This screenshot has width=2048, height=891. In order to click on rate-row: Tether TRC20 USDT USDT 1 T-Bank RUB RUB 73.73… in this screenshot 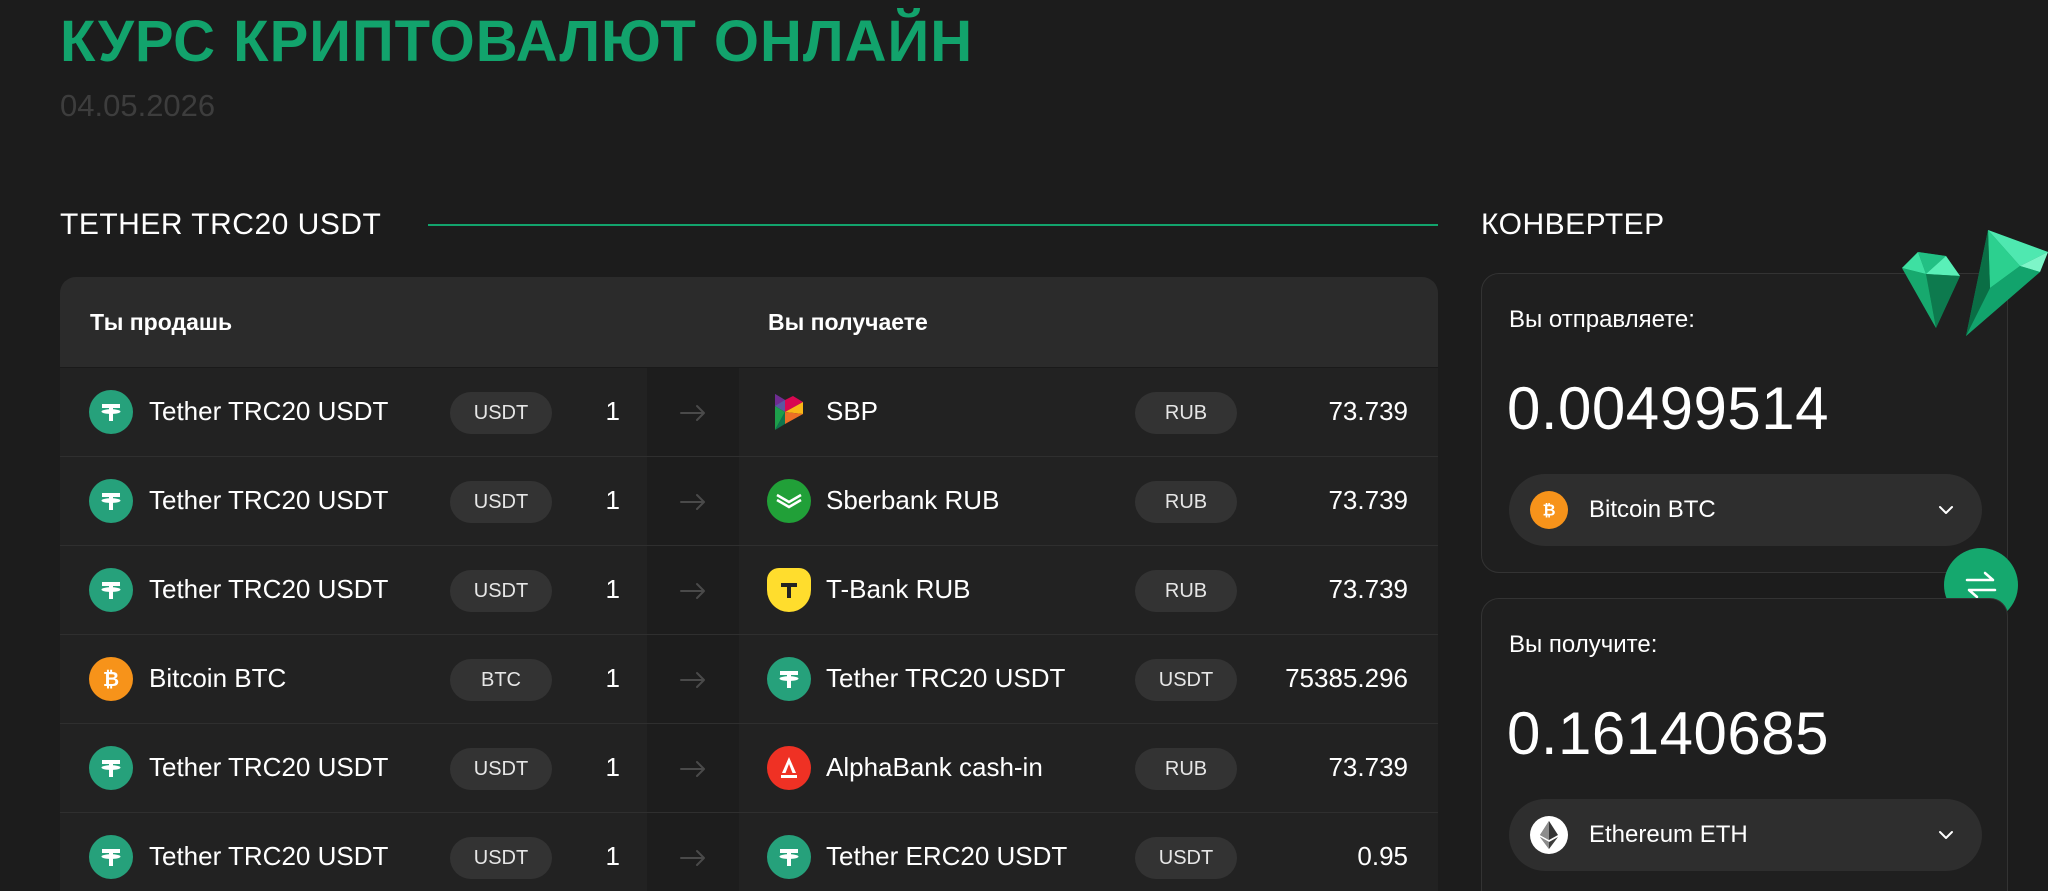, I will do `click(749, 590)`.